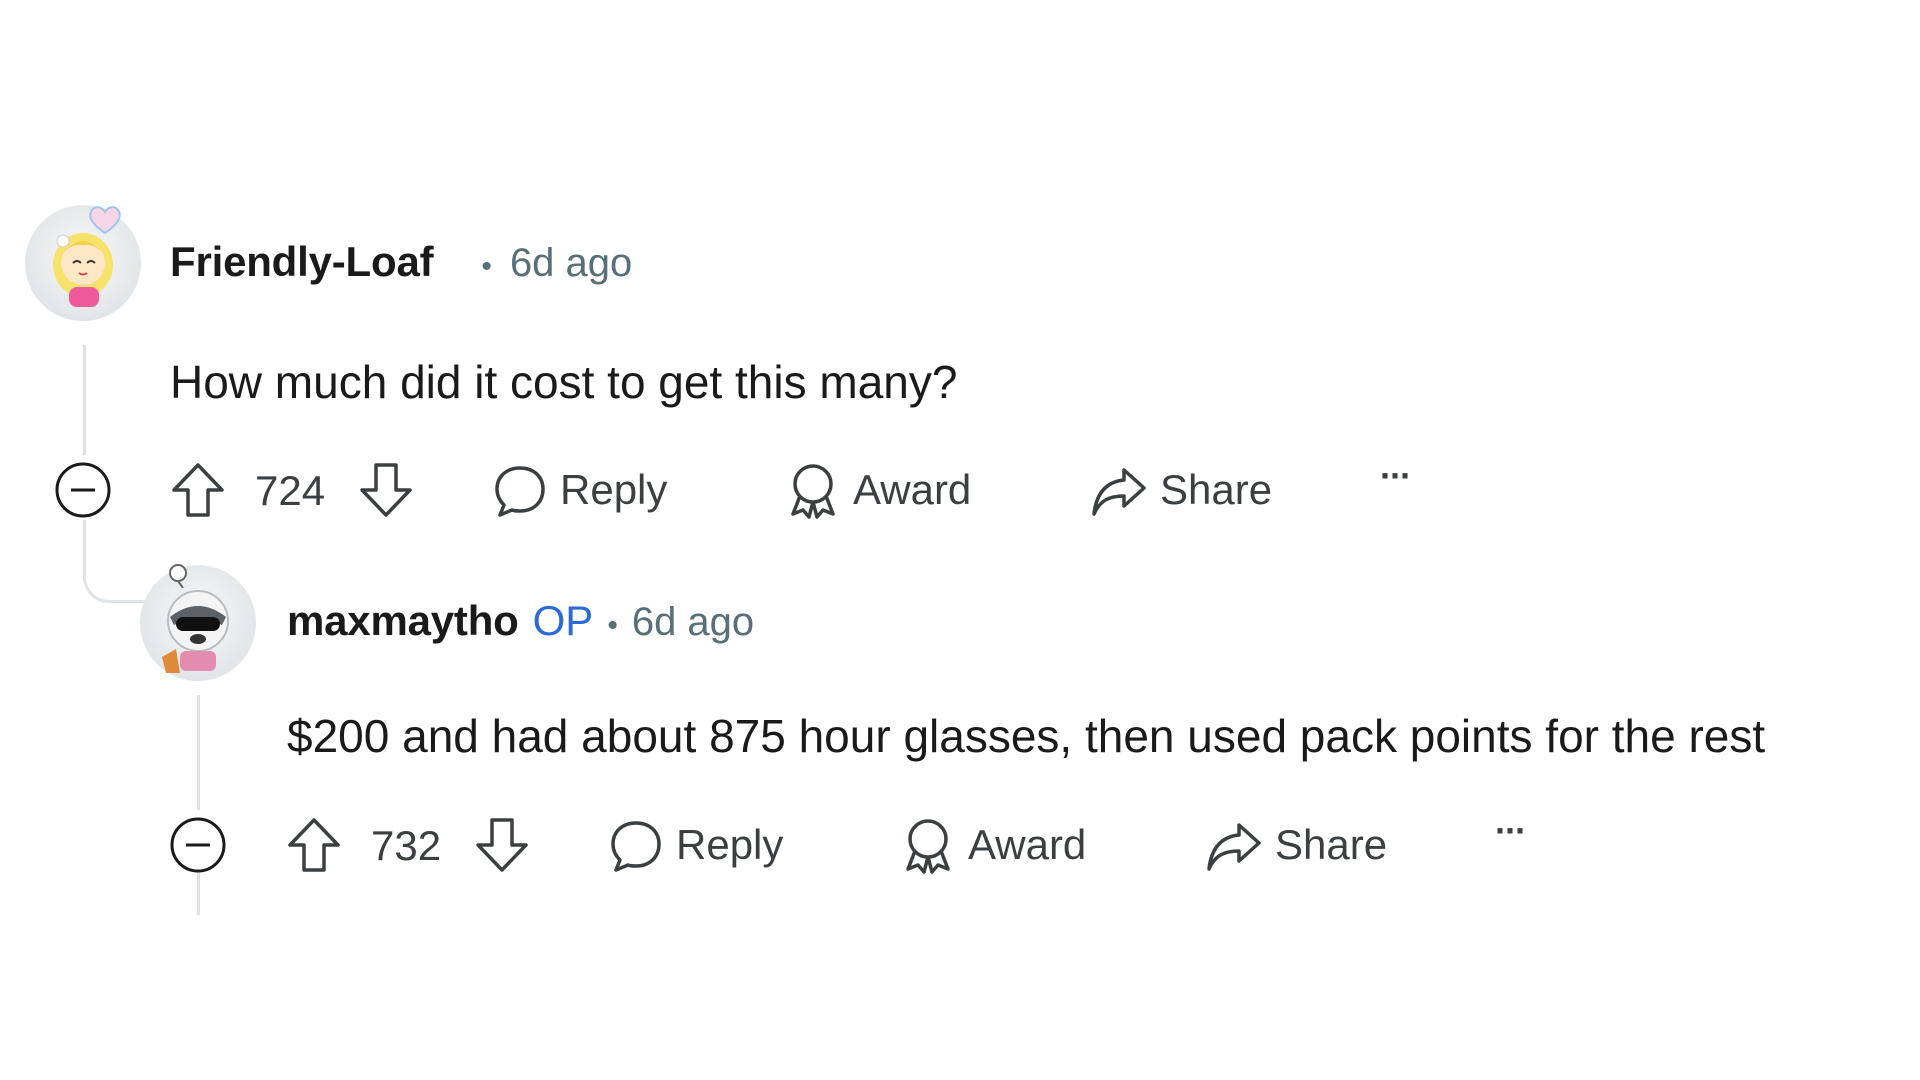 The height and width of the screenshot is (1080, 1920). I want to click on thread-line-top, so click(84, 400).